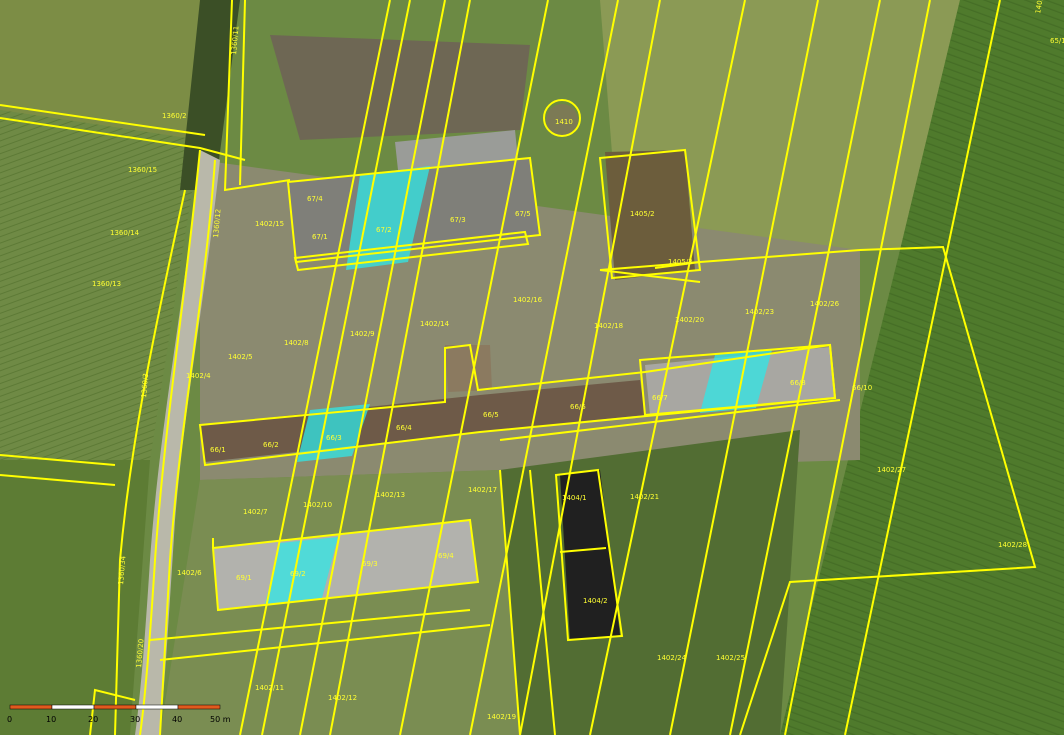 The image size is (1064, 735). What do you see at coordinates (255, 512) in the screenshot?
I see `parcel-label: 1402/7` at bounding box center [255, 512].